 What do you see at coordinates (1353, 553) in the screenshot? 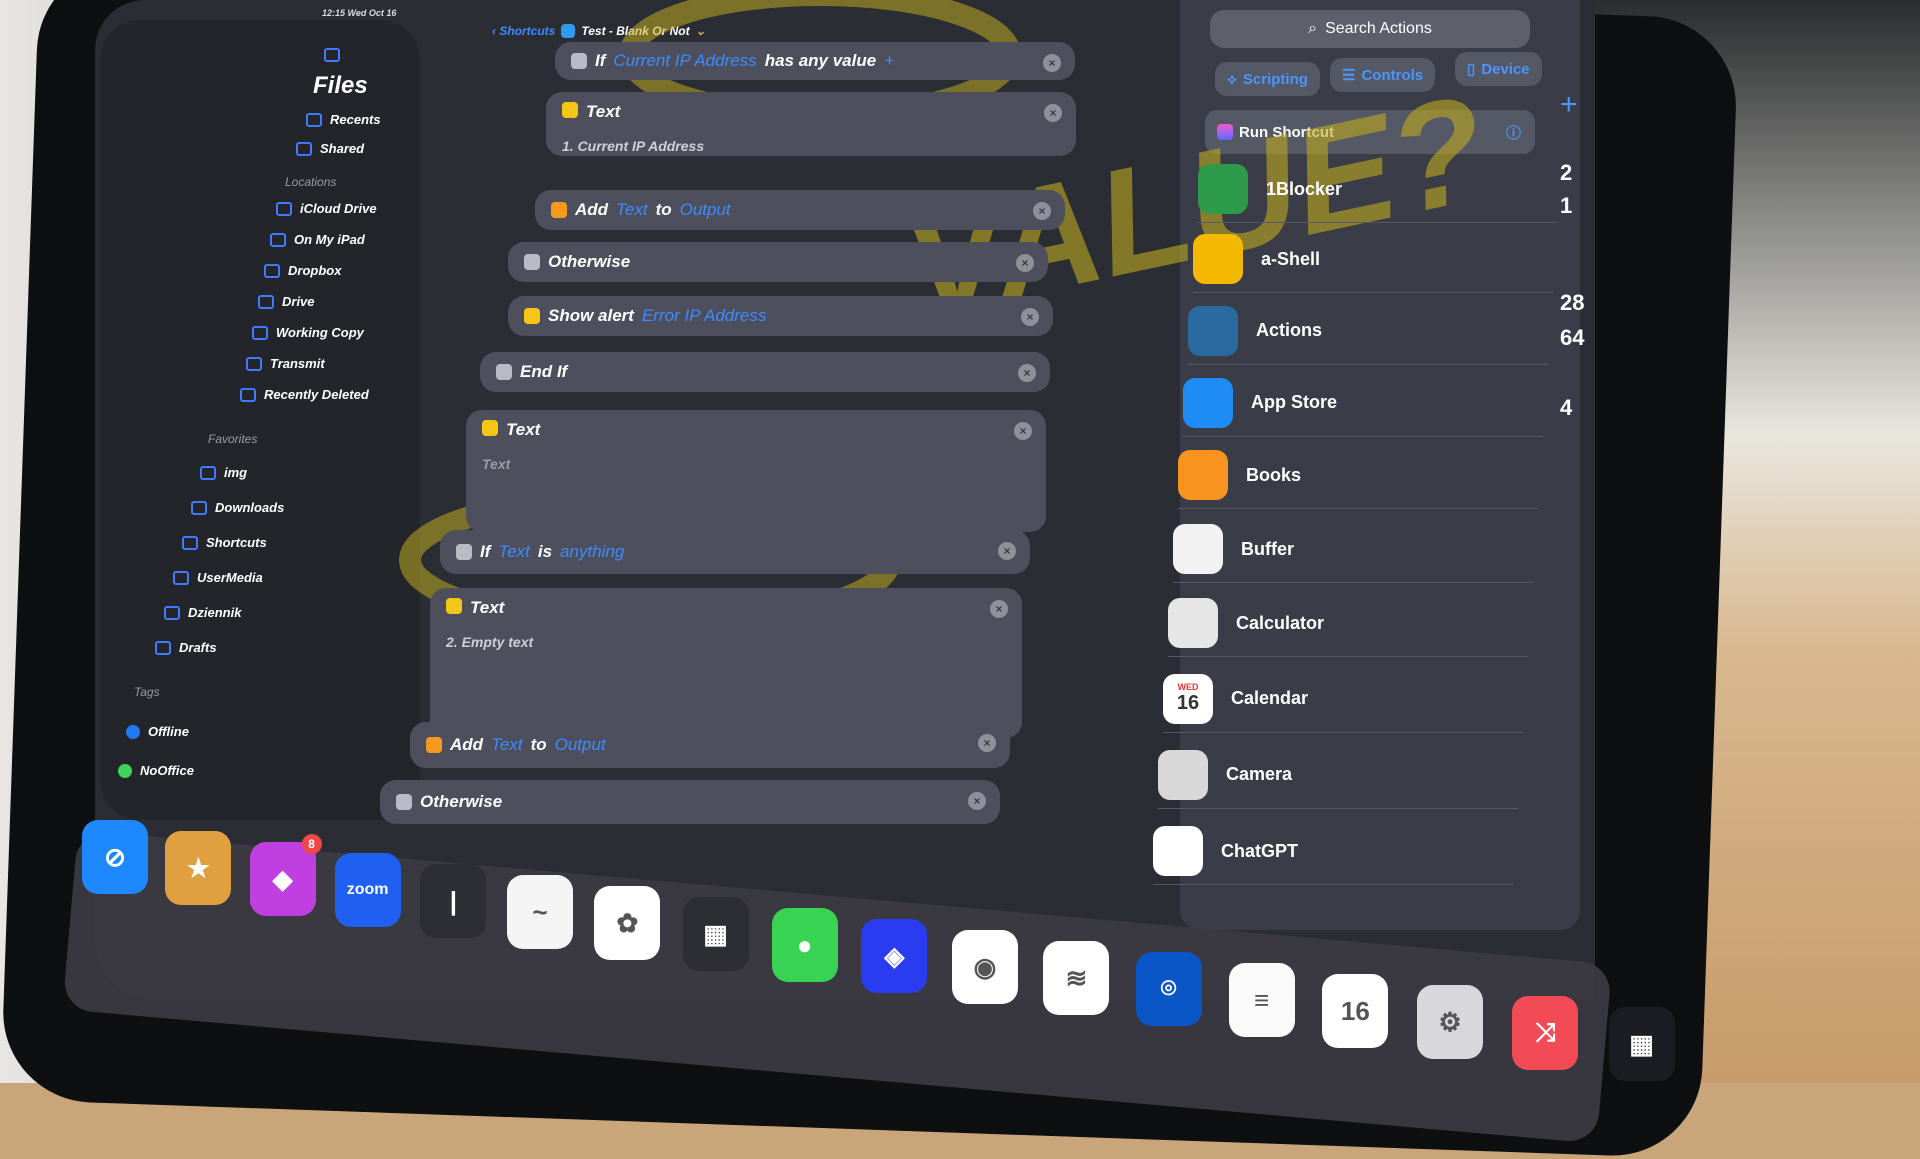
I see `app-list-item: Buffer` at bounding box center [1353, 553].